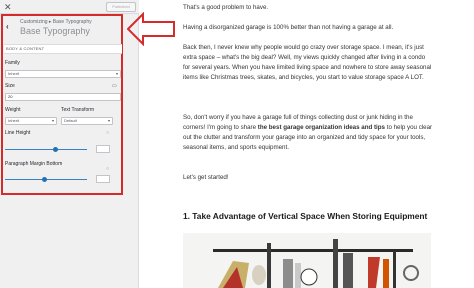 The width and height of the screenshot is (474, 288). I want to click on customizer-topbar: ✕ Published, so click(69, 7).